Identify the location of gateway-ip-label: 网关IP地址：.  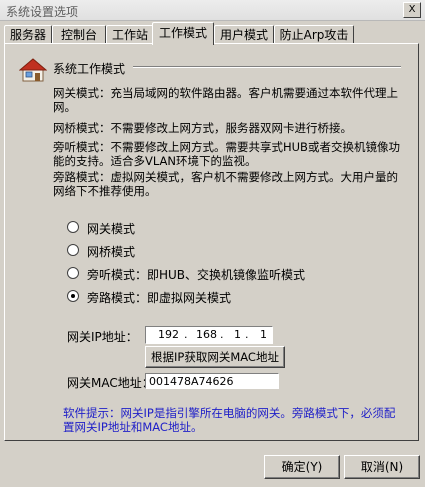
(102, 337).